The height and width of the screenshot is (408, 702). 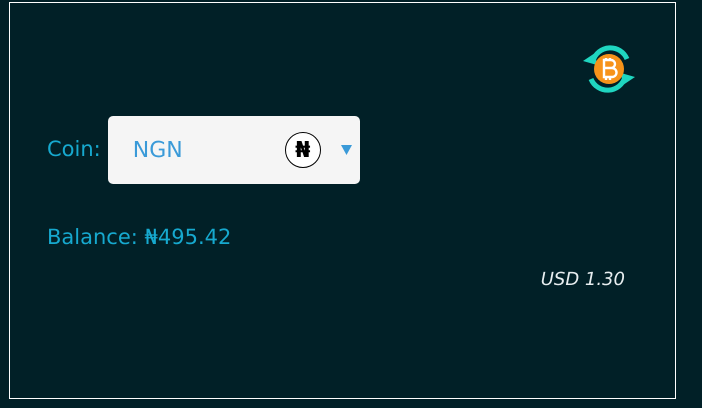 What do you see at coordinates (139, 237) in the screenshot?
I see `balance-text: Balance: ₦495.42` at bounding box center [139, 237].